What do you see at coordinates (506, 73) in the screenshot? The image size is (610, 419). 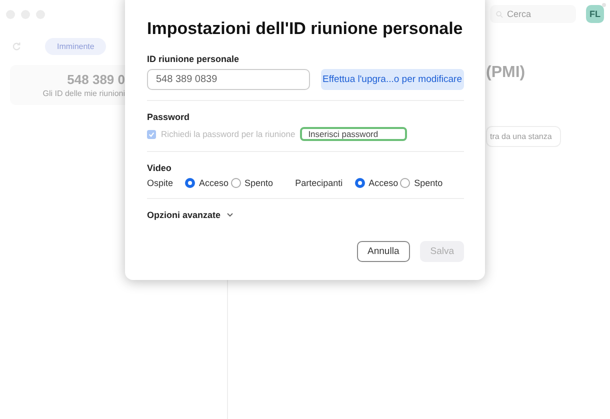 I see `page-heading: (PMI)` at bounding box center [506, 73].